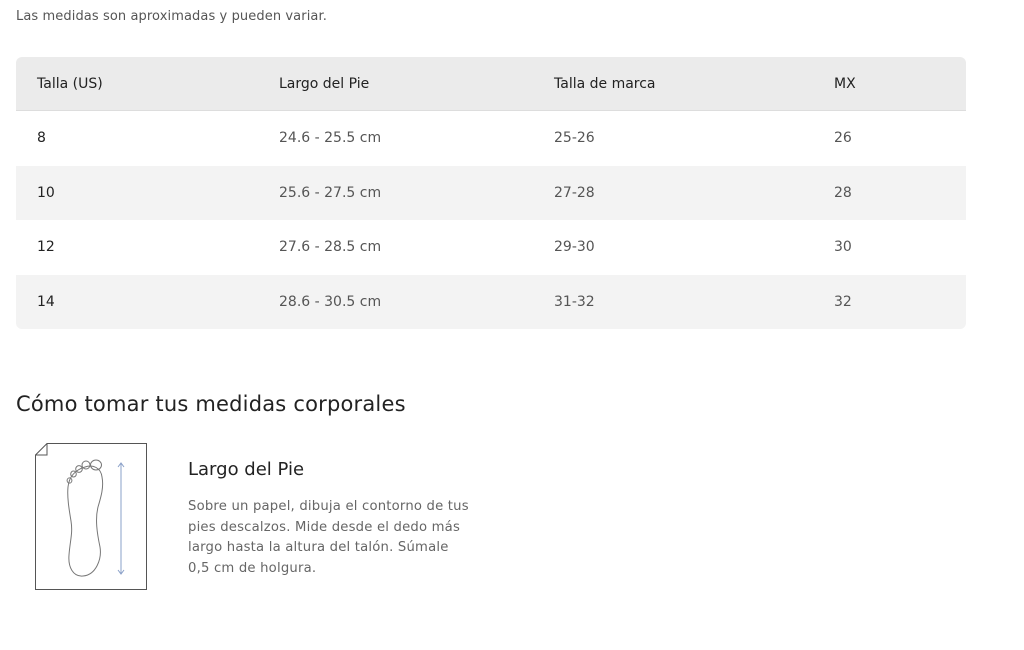 This screenshot has width=1024, height=650. What do you see at coordinates (91, 516) in the screenshot?
I see `foot-measure-icon` at bounding box center [91, 516].